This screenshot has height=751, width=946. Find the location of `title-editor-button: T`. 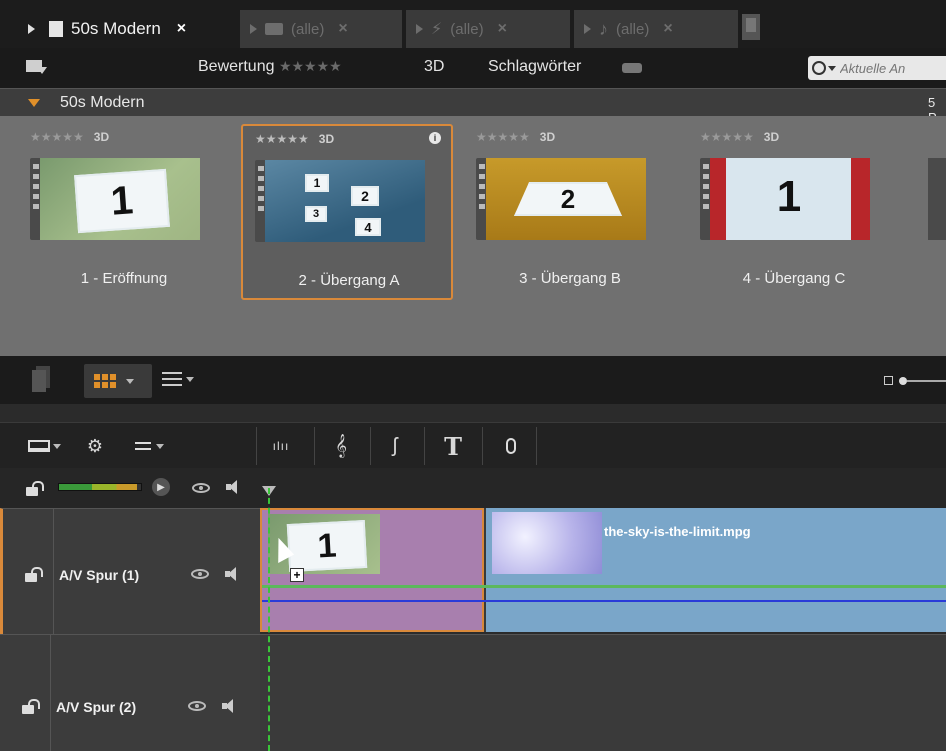

title-editor-button: T is located at coordinates (453, 446).